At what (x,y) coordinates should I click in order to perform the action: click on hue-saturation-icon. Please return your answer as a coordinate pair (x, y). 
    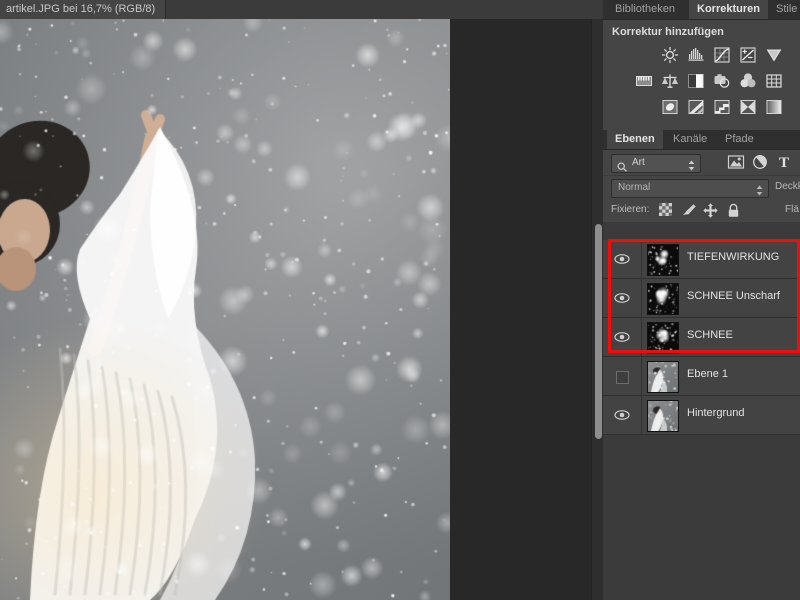
    Looking at the image, I should click on (644, 81).